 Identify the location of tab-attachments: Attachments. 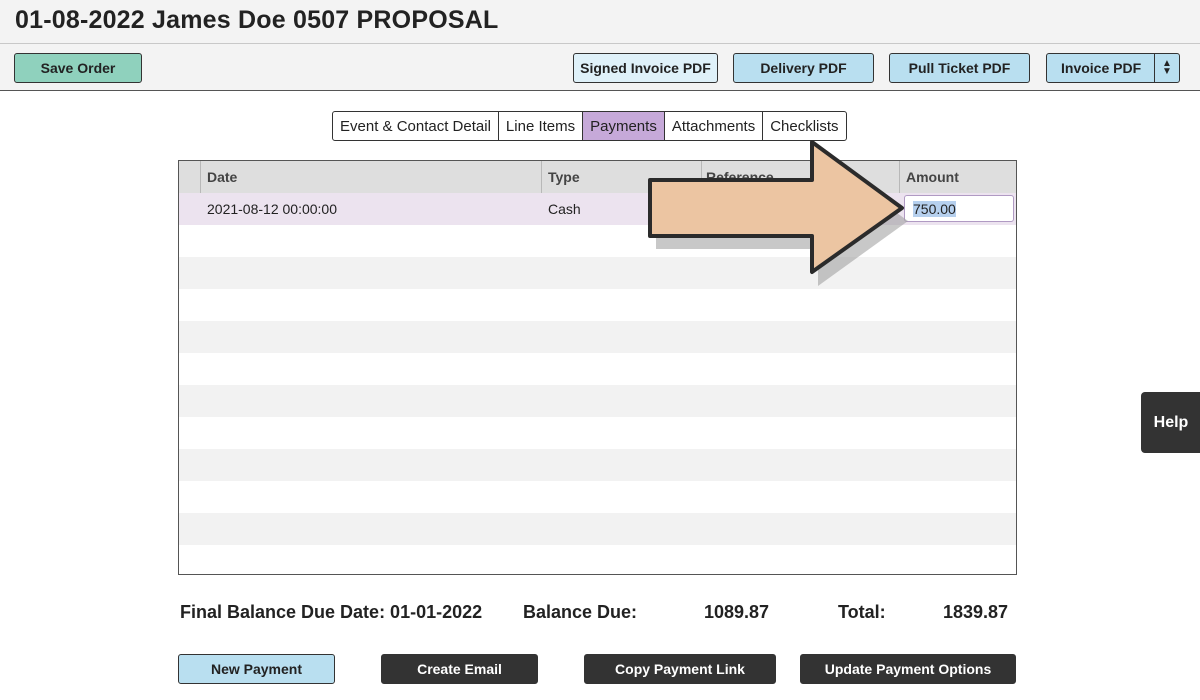
(714, 126).